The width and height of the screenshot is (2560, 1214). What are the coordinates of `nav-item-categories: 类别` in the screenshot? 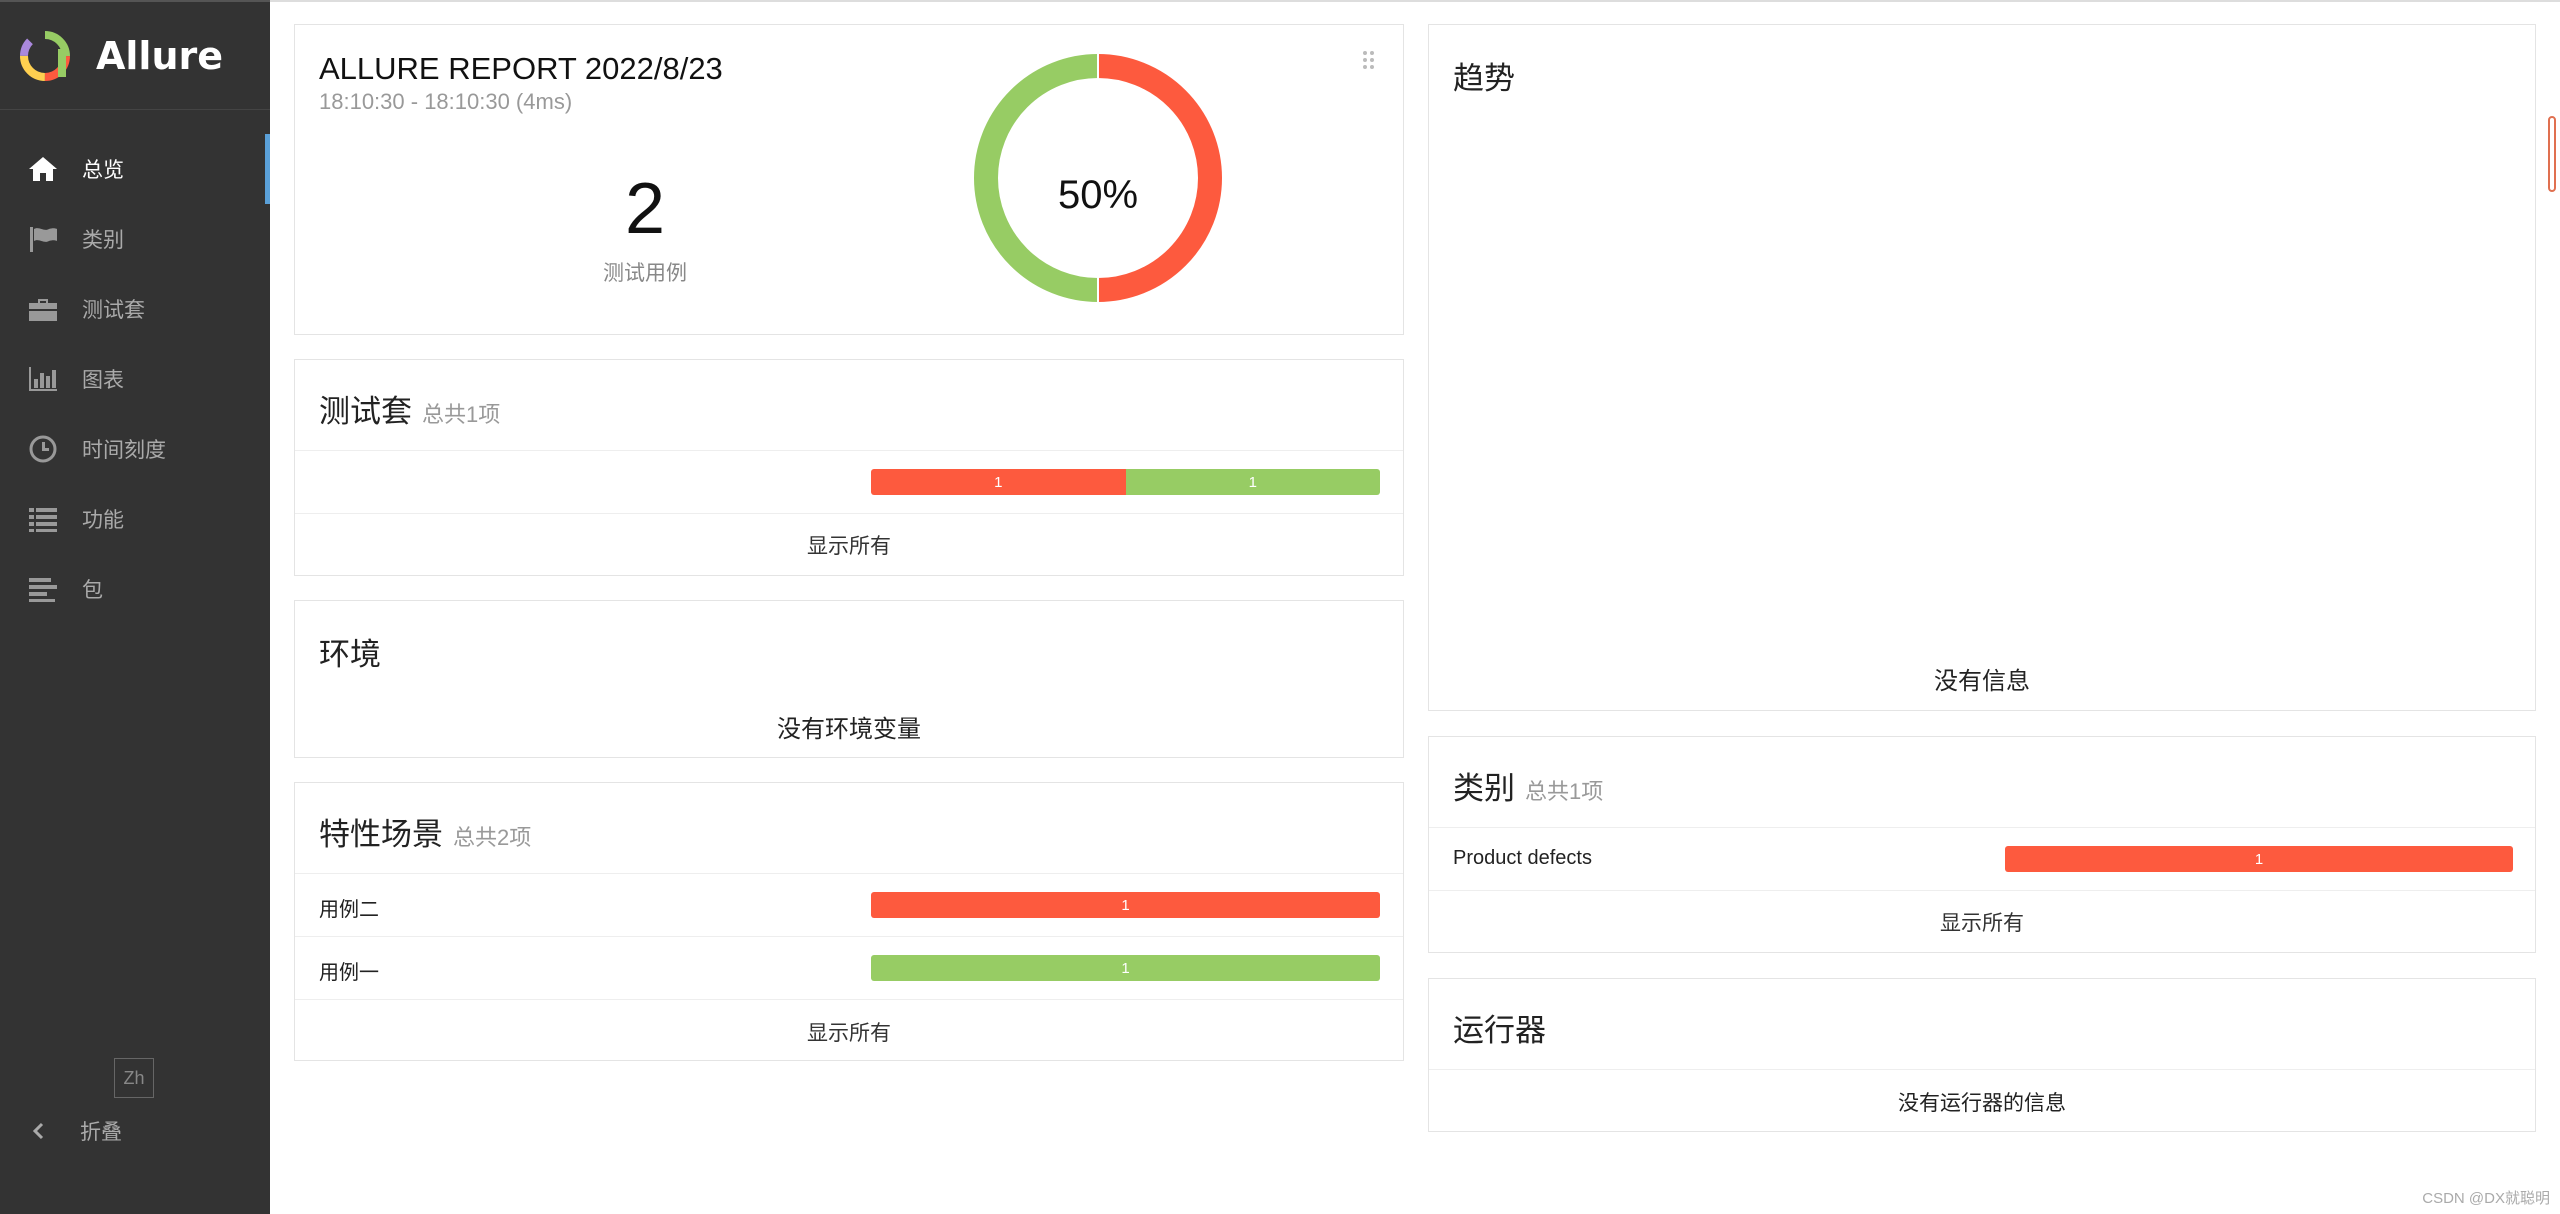 It's located at (135, 239).